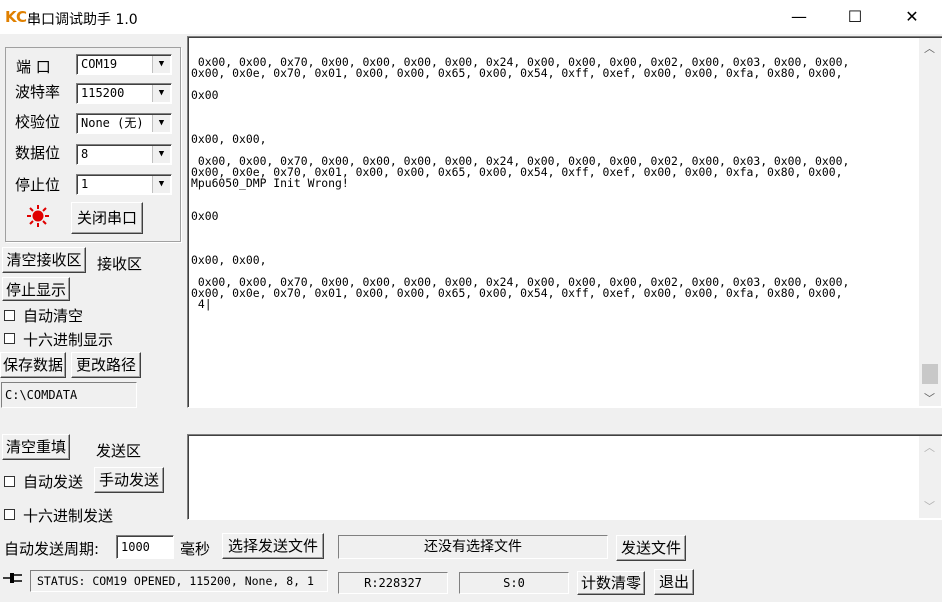  I want to click on path-field: C:\COMDATA, so click(69, 395).